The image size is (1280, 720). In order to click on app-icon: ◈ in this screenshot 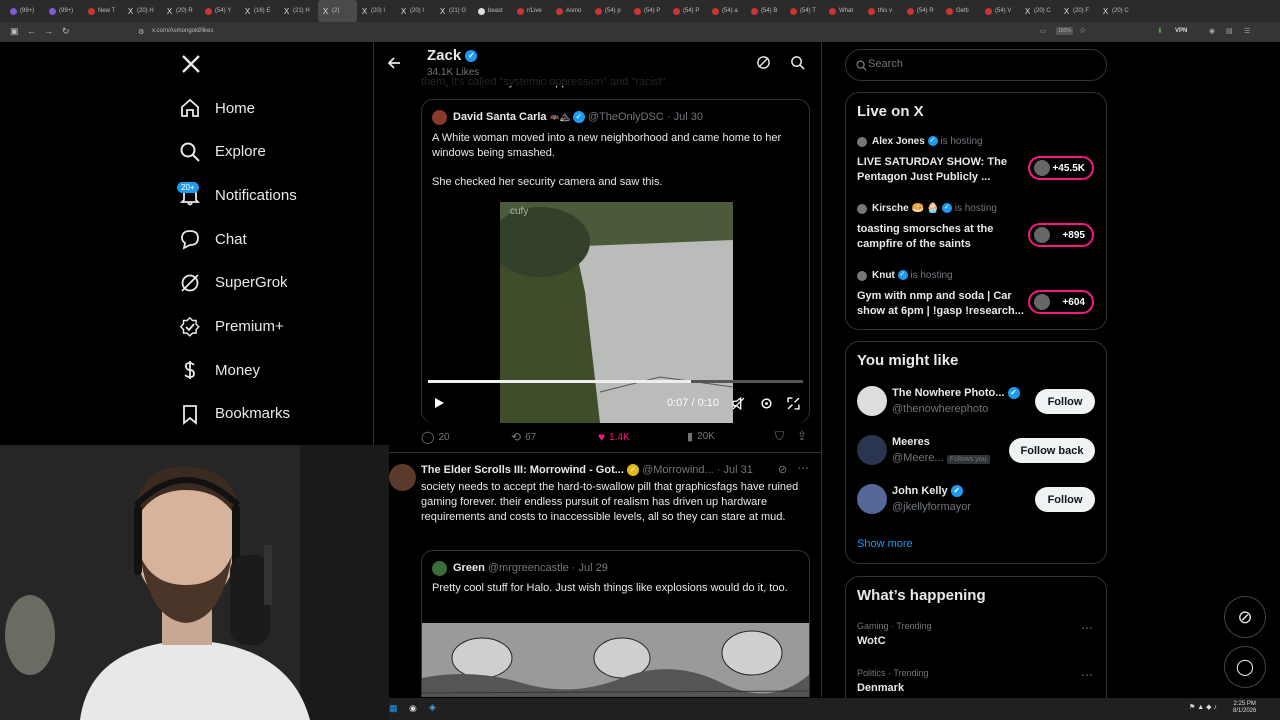, I will do `click(432, 707)`.